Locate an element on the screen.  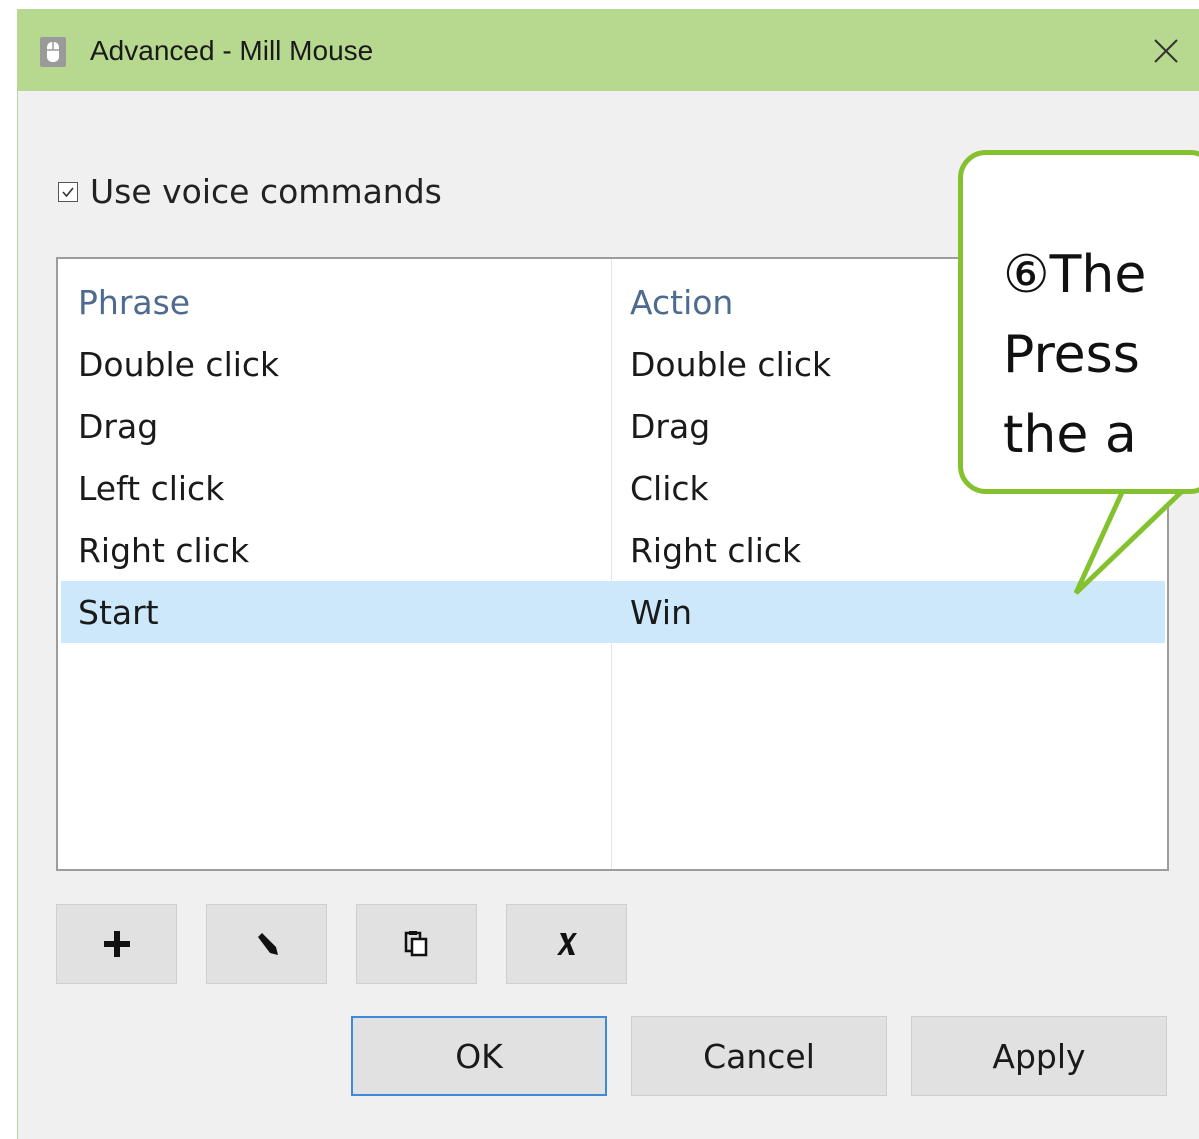
copy-icon is located at coordinates (415, 944).